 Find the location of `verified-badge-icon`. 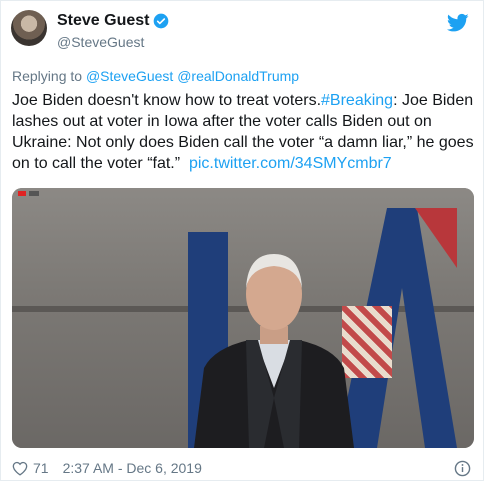

verified-badge-icon is located at coordinates (161, 21).